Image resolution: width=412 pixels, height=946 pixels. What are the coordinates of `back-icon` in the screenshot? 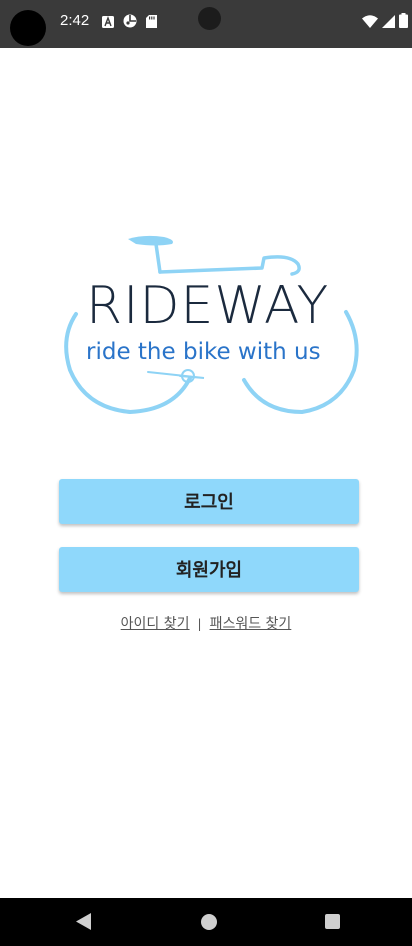 It's located at (83, 923).